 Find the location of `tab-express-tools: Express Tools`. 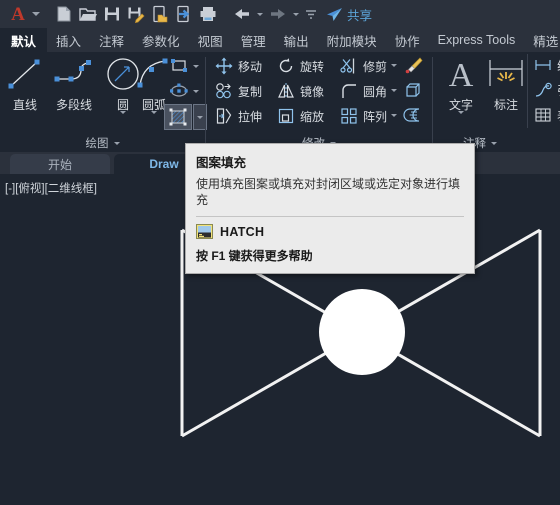

tab-express-tools: Express Tools is located at coordinates (477, 40).